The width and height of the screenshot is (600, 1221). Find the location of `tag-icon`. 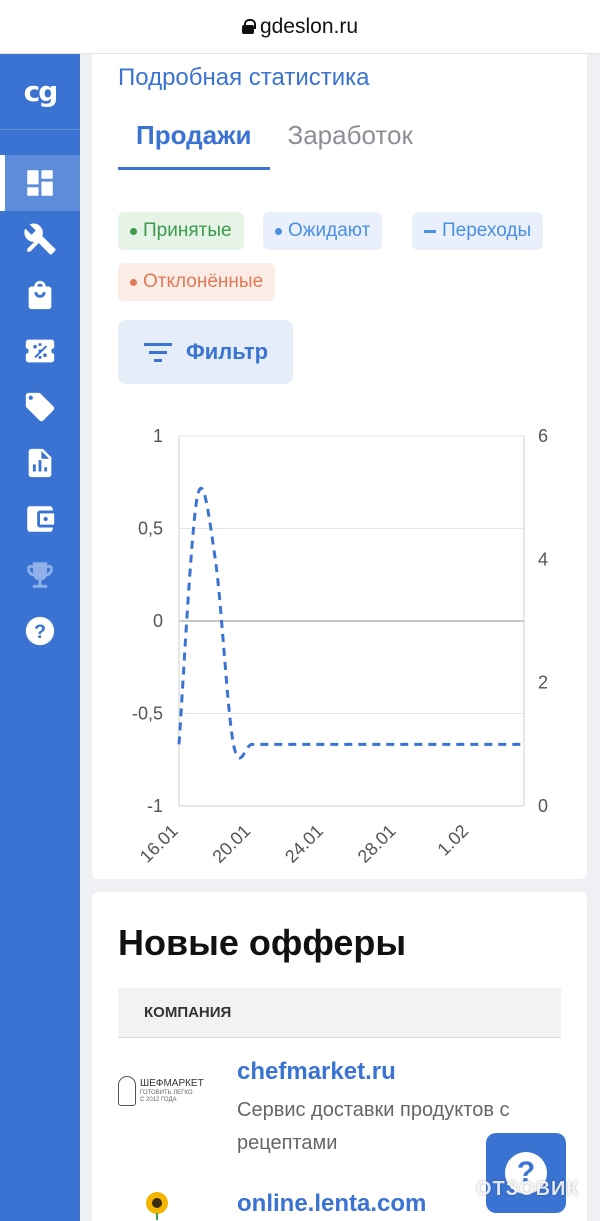

tag-icon is located at coordinates (40, 407).